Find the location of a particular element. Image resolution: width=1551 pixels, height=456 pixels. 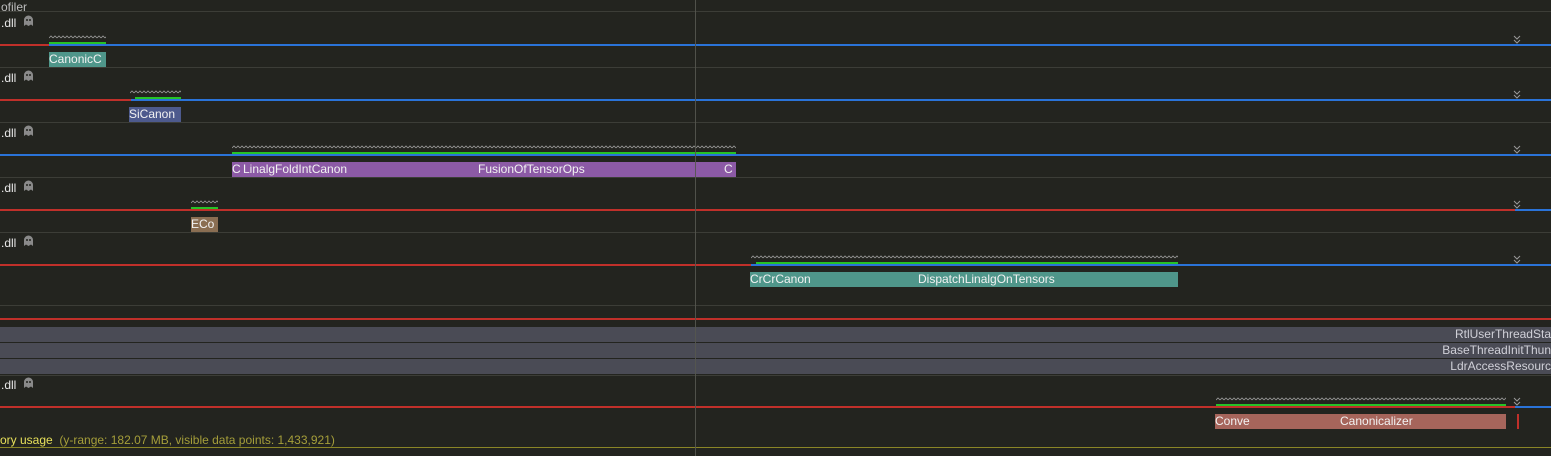

slice: CrCrCanon DispatchLinalgOnTensors is located at coordinates (964, 279).